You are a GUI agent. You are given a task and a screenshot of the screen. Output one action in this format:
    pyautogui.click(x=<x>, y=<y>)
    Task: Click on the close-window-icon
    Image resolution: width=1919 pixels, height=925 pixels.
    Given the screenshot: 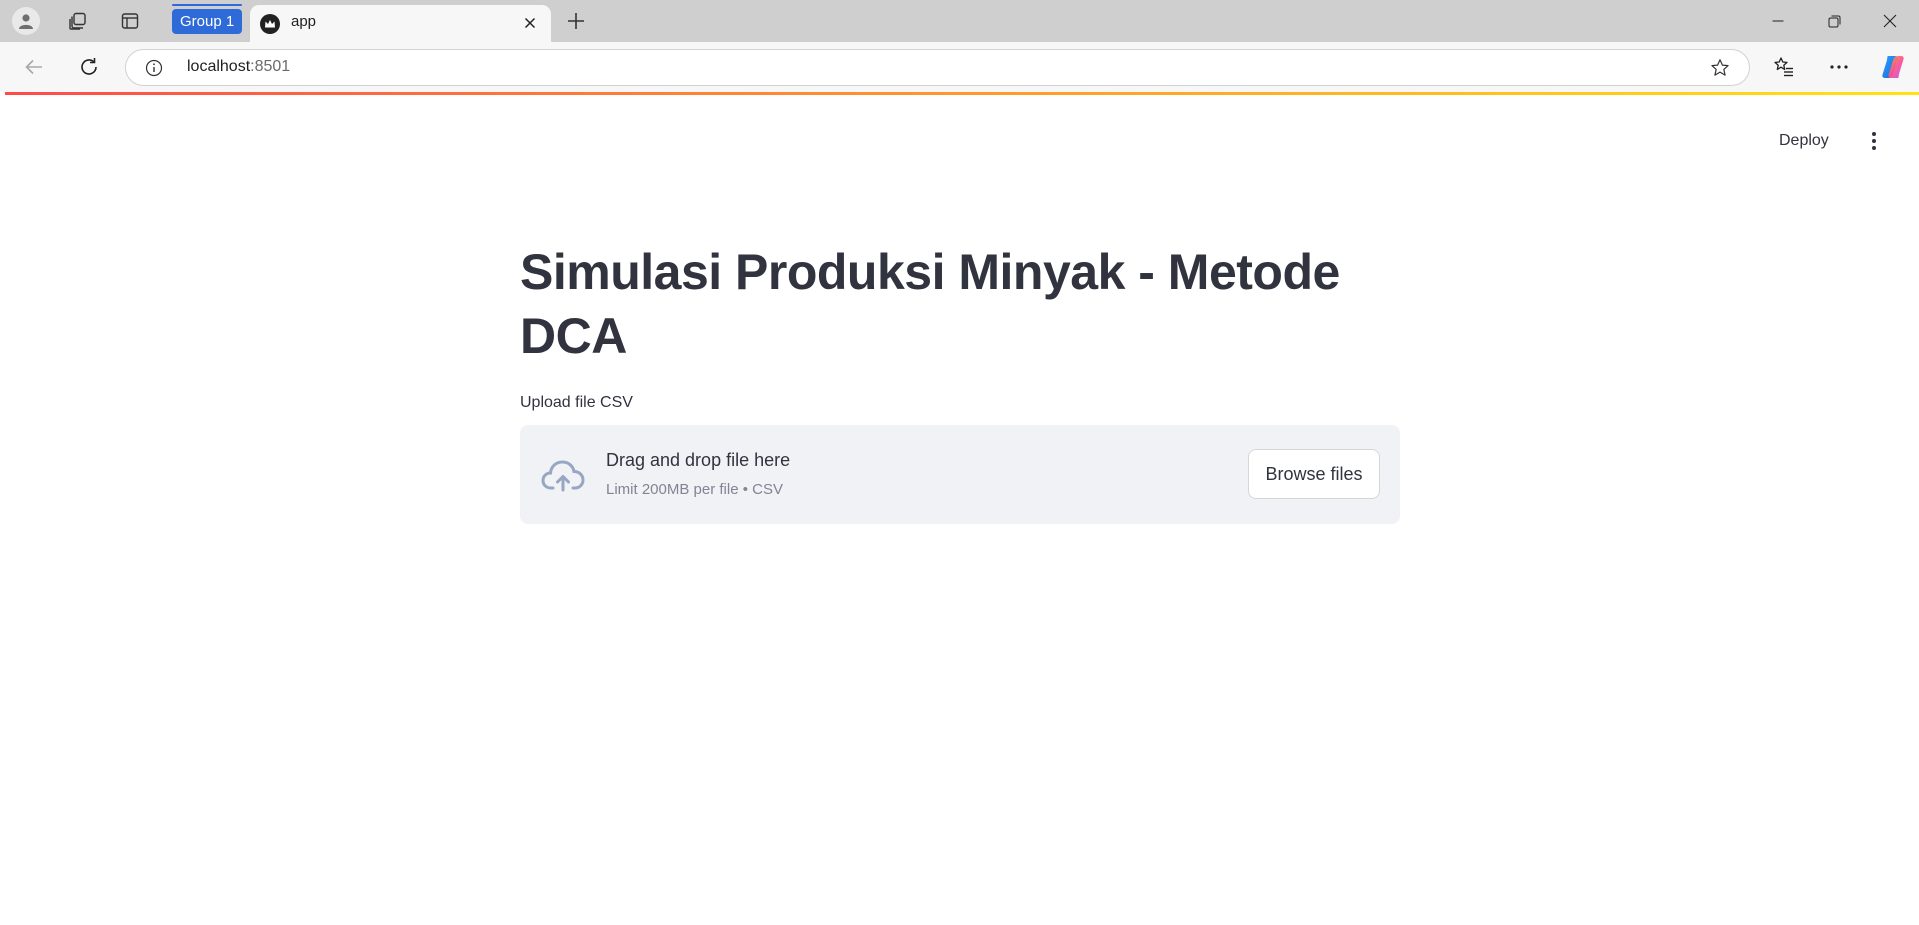 What is the action you would take?
    pyautogui.click(x=1890, y=21)
    